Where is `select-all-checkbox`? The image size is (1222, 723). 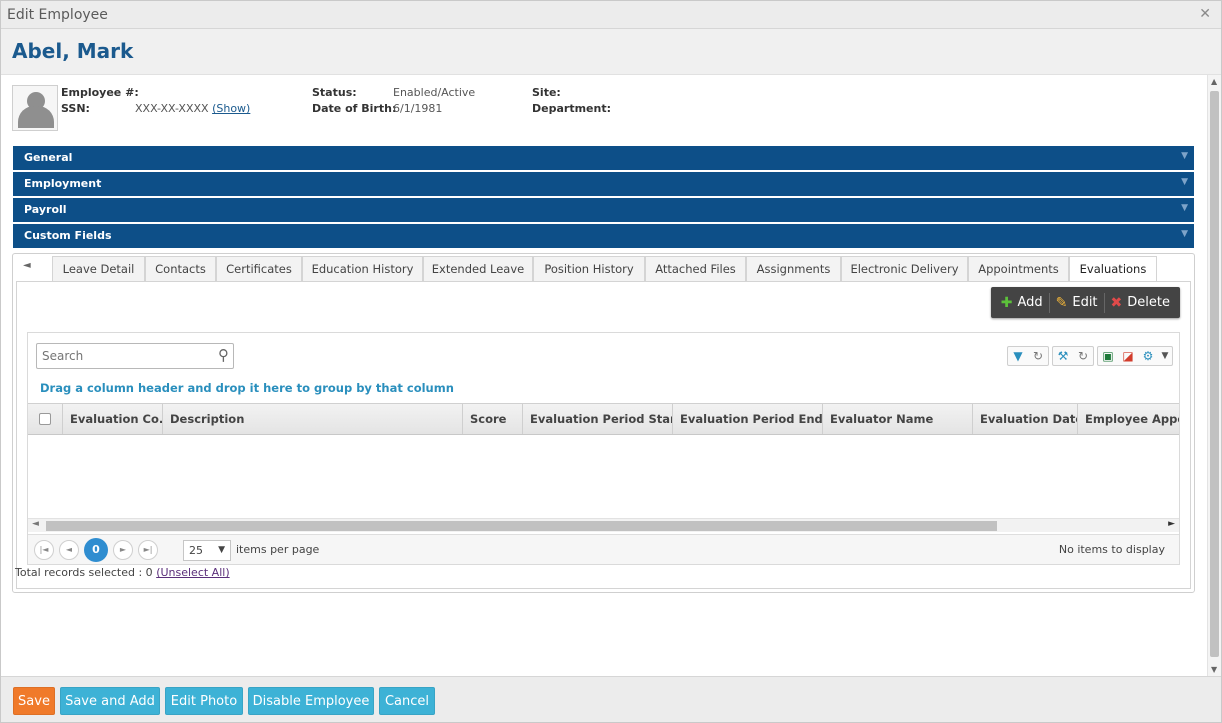 select-all-checkbox is located at coordinates (45, 419).